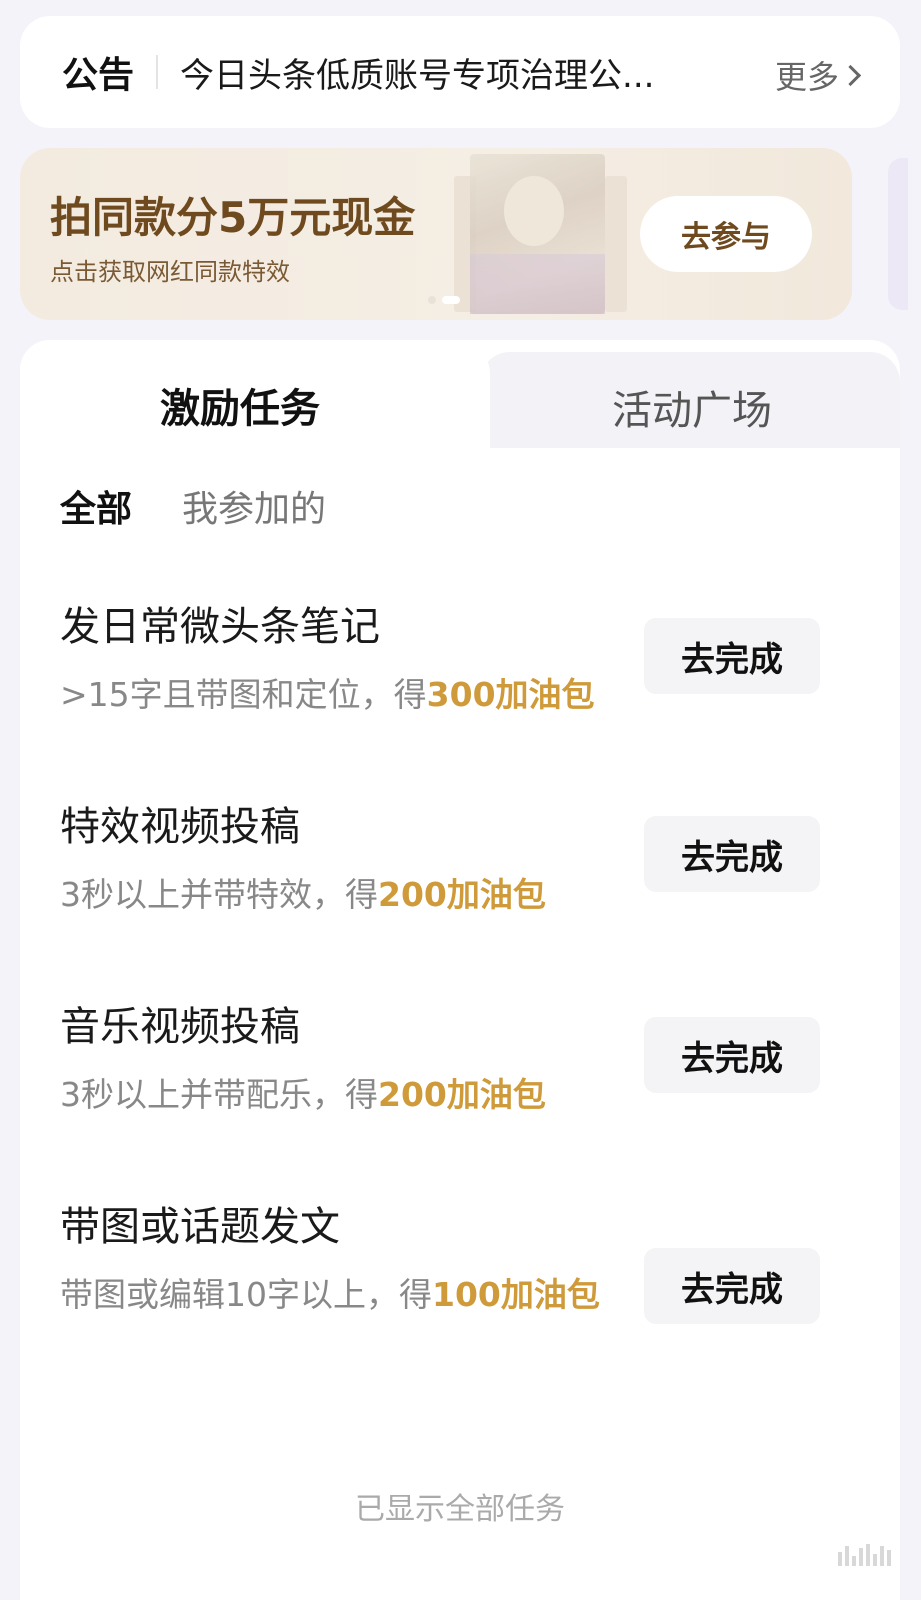 This screenshot has height=1600, width=921. Describe the element at coordinates (254, 506) in the screenshot. I see `filter-joined: 我参加的` at that location.